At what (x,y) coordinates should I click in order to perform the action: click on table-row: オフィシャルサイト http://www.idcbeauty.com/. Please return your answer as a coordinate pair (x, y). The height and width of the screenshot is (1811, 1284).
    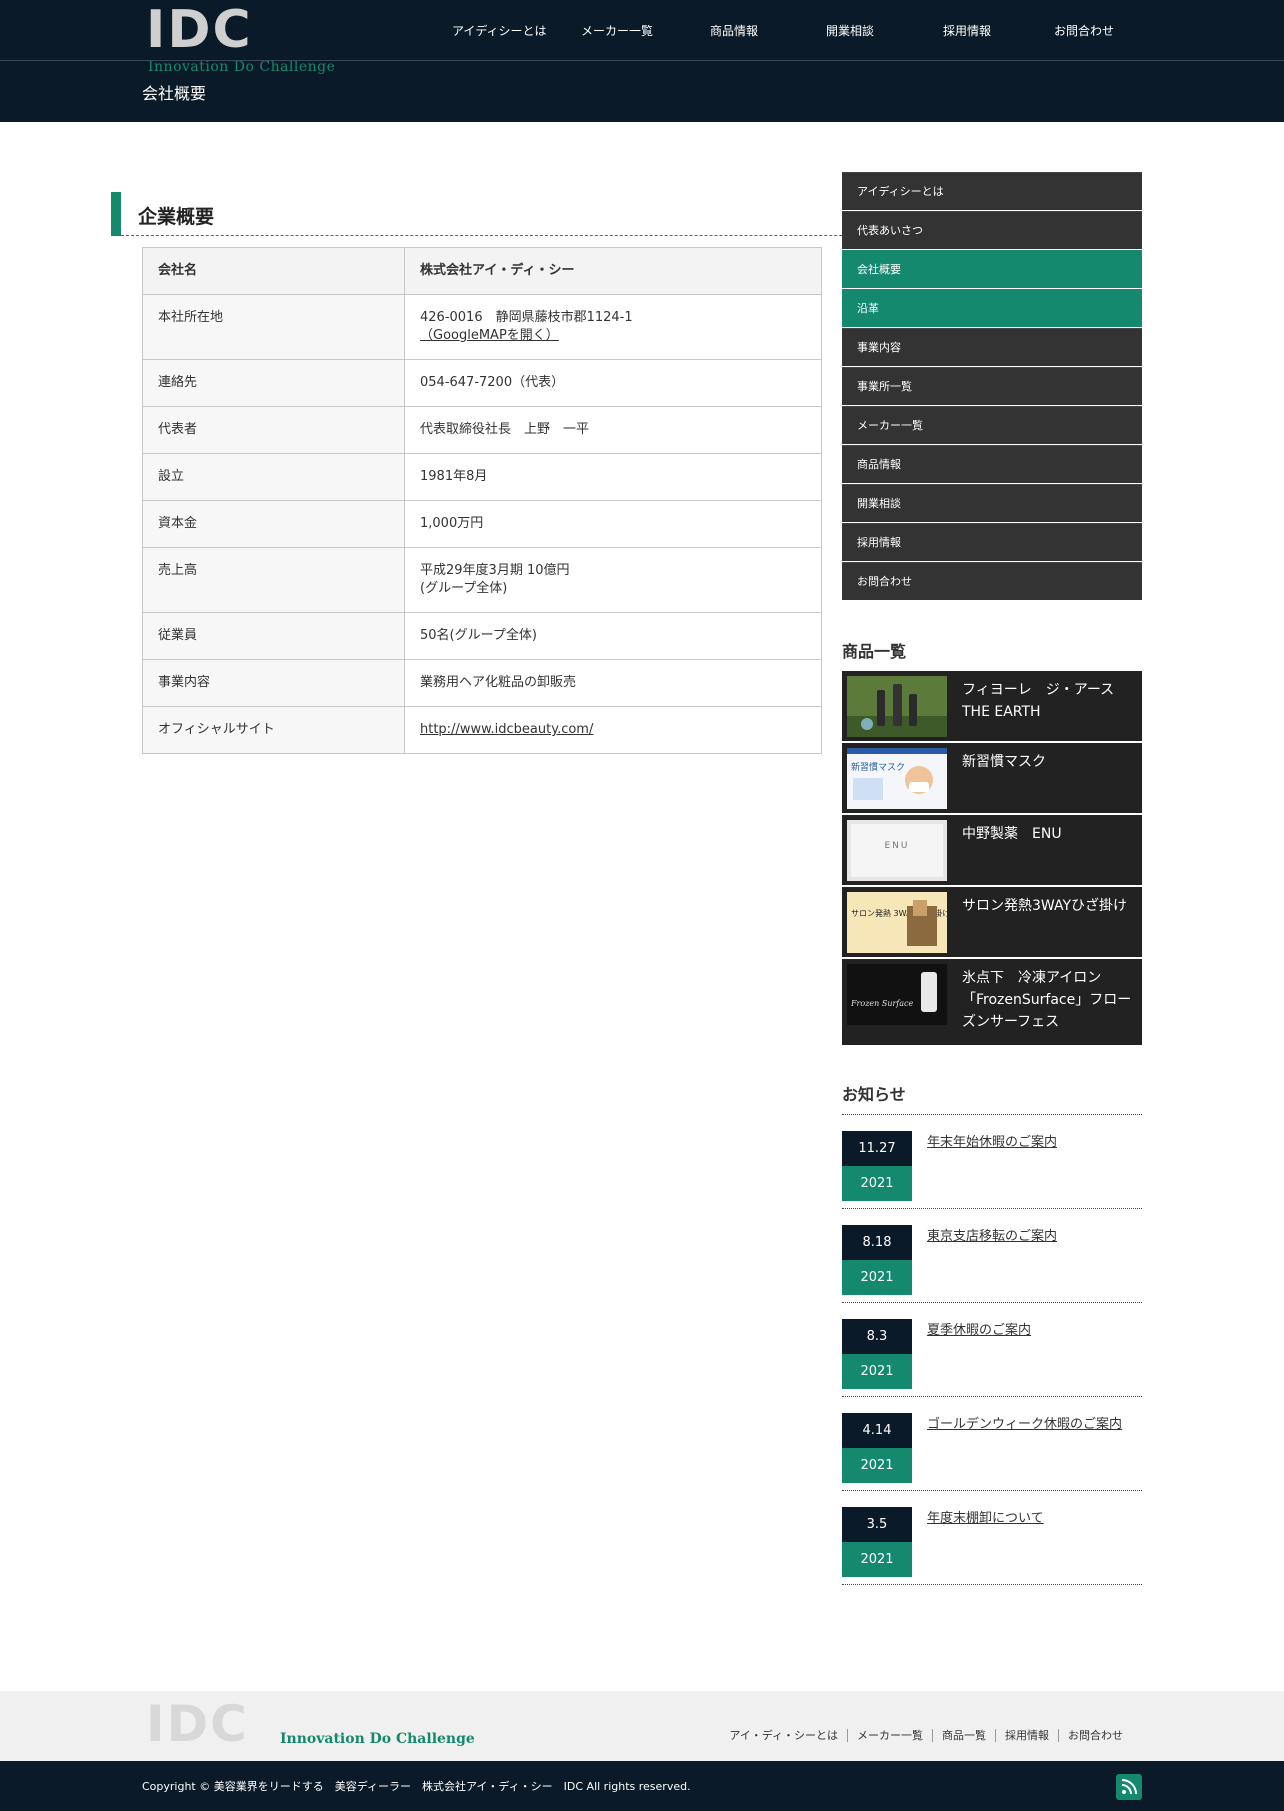
    Looking at the image, I should click on (482, 730).